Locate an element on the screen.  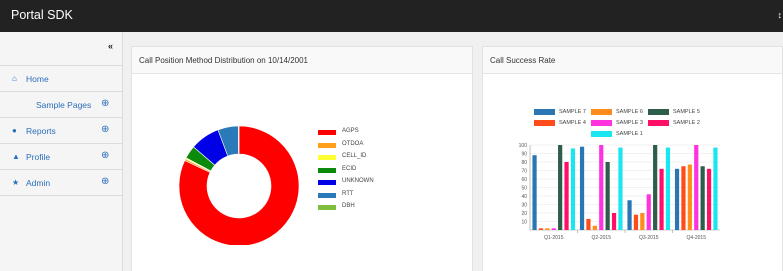
sidebar-item-label: Admin is located at coordinates (38, 183).